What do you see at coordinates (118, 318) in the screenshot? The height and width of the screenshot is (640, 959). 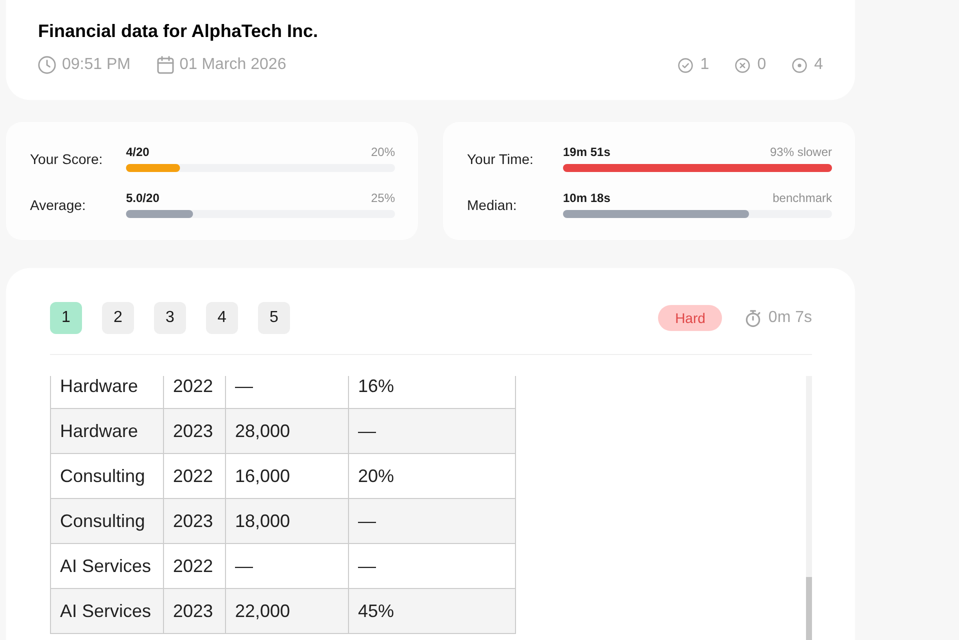 I see `question-number-button: 2` at bounding box center [118, 318].